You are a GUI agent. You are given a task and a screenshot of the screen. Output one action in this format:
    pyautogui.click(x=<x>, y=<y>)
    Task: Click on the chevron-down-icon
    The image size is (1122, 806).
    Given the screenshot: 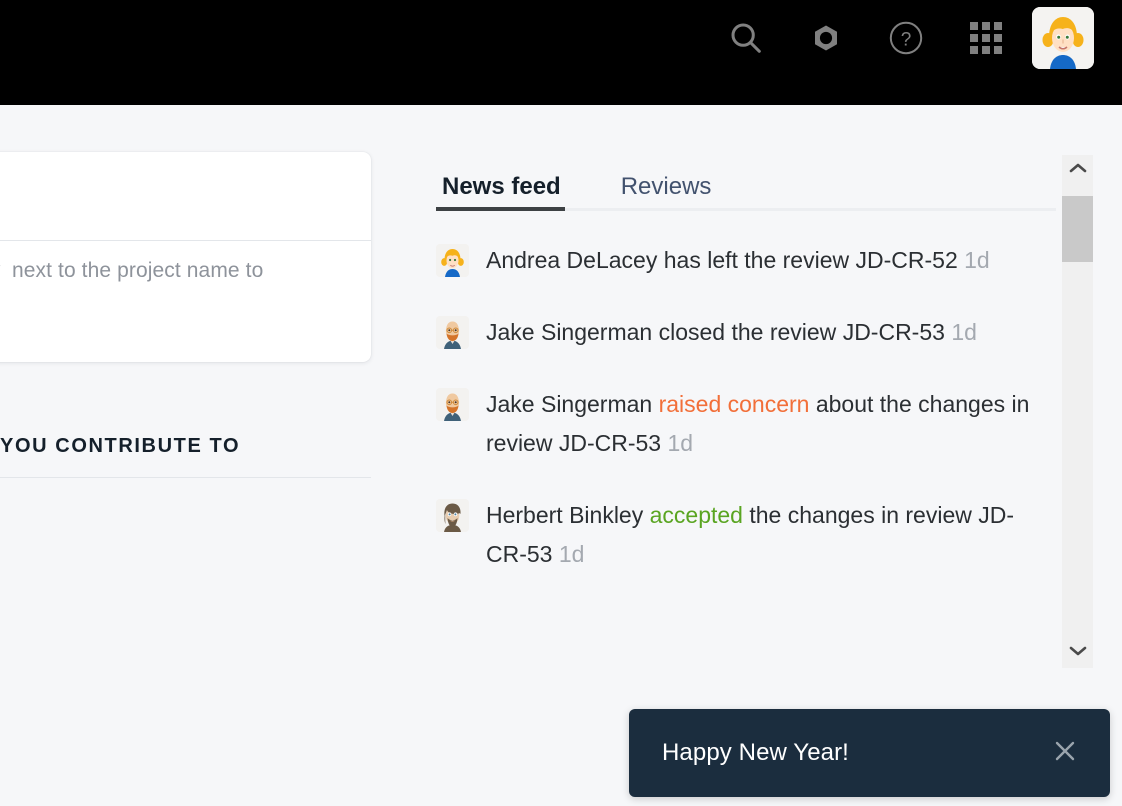 What is the action you would take?
    pyautogui.click(x=1078, y=653)
    